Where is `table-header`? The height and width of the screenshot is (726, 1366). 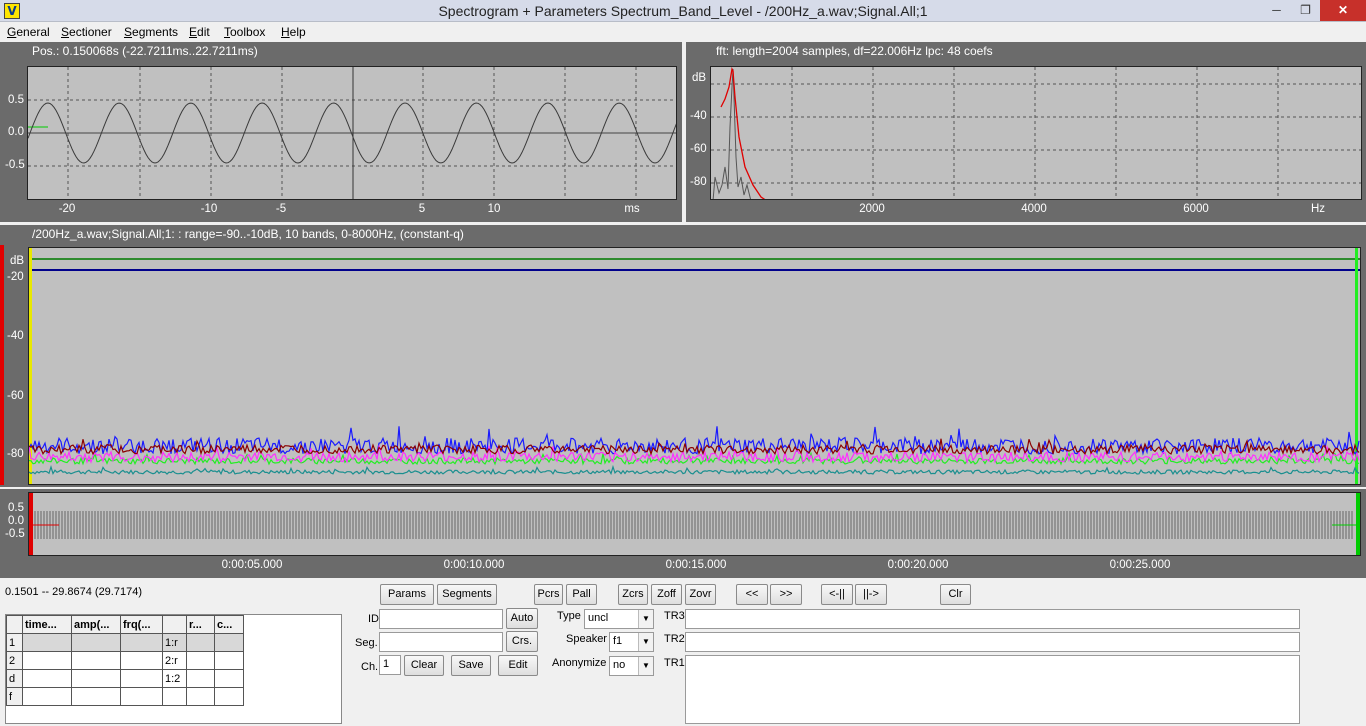 table-header is located at coordinates (174, 624).